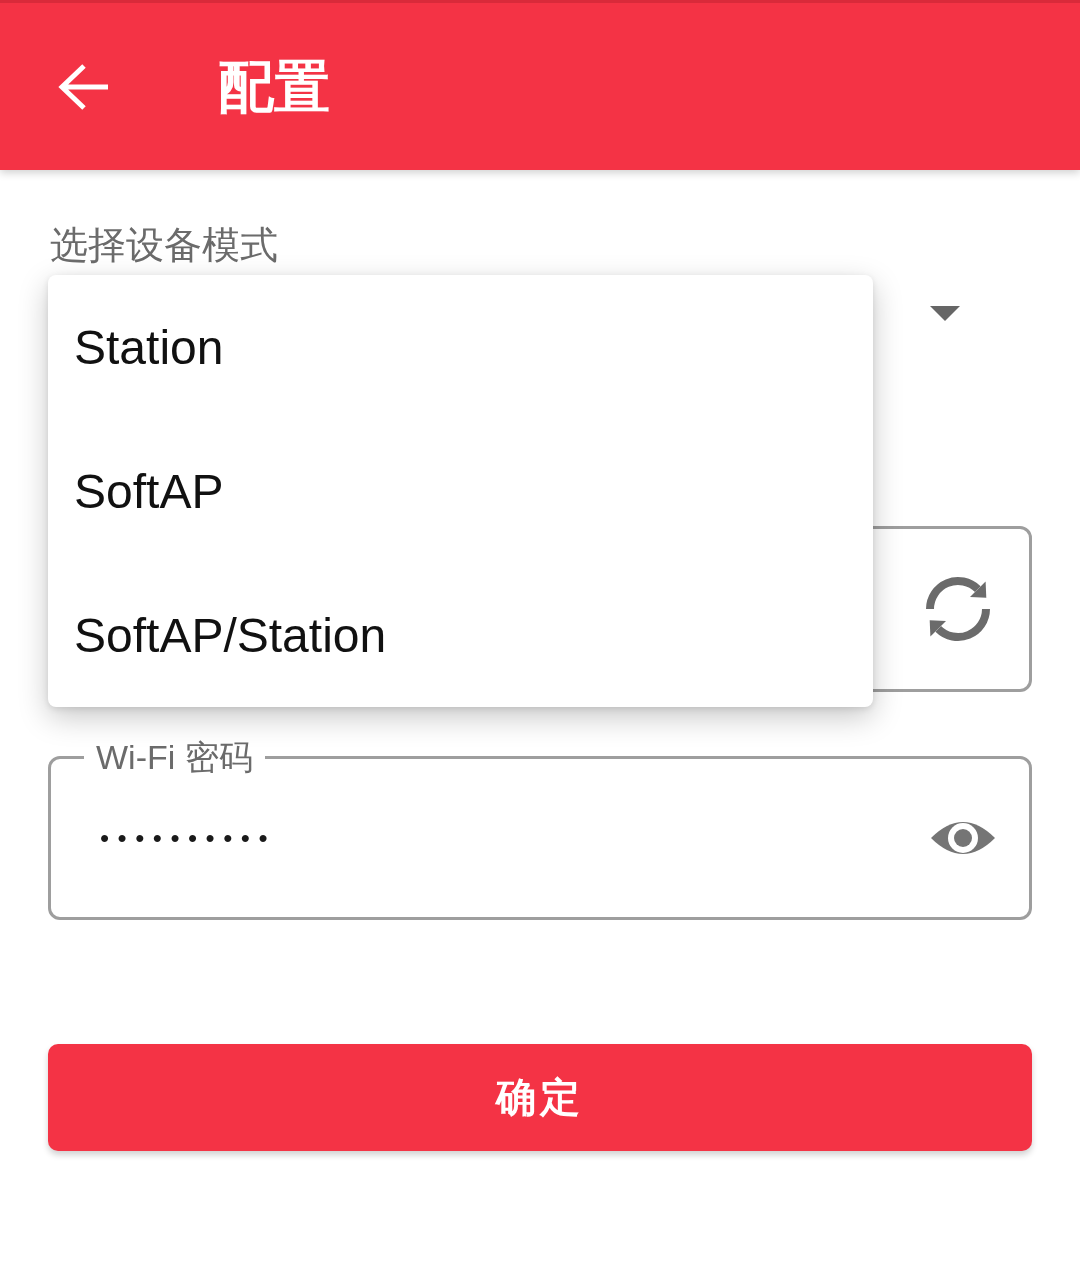  I want to click on password-value: ••••••••••, so click(188, 838).